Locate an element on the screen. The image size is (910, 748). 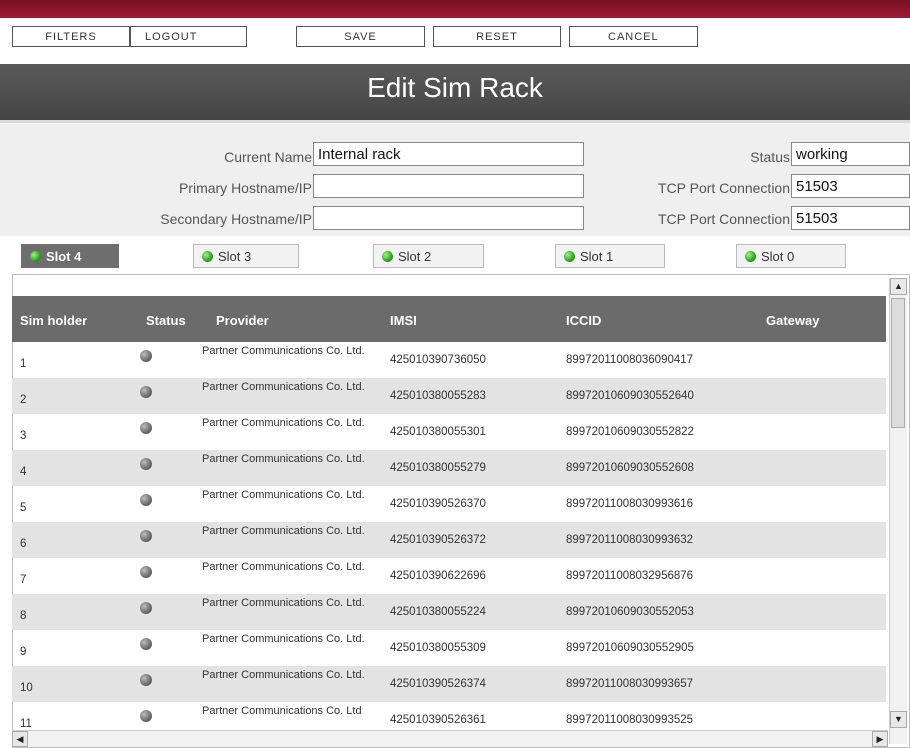
tcp-port-label-1: TCP Port Connection is located at coordinates (723, 188).